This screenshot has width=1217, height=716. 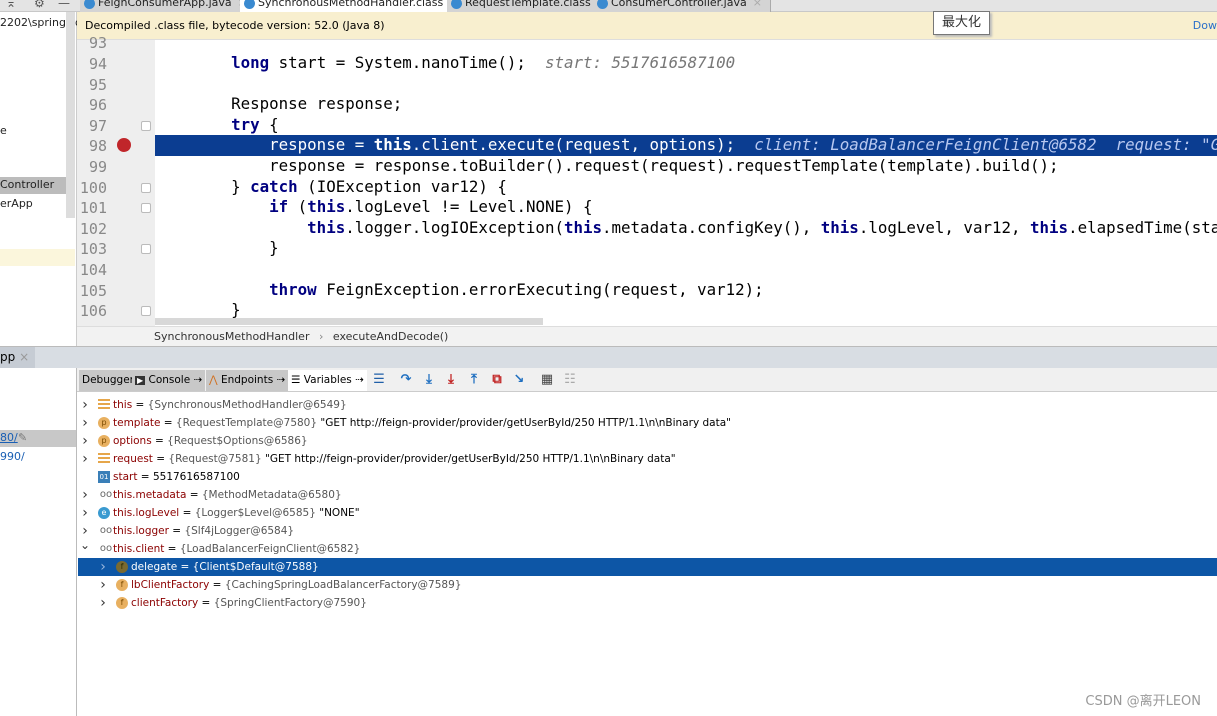 I want to click on scrollbar, so click(x=70, y=115).